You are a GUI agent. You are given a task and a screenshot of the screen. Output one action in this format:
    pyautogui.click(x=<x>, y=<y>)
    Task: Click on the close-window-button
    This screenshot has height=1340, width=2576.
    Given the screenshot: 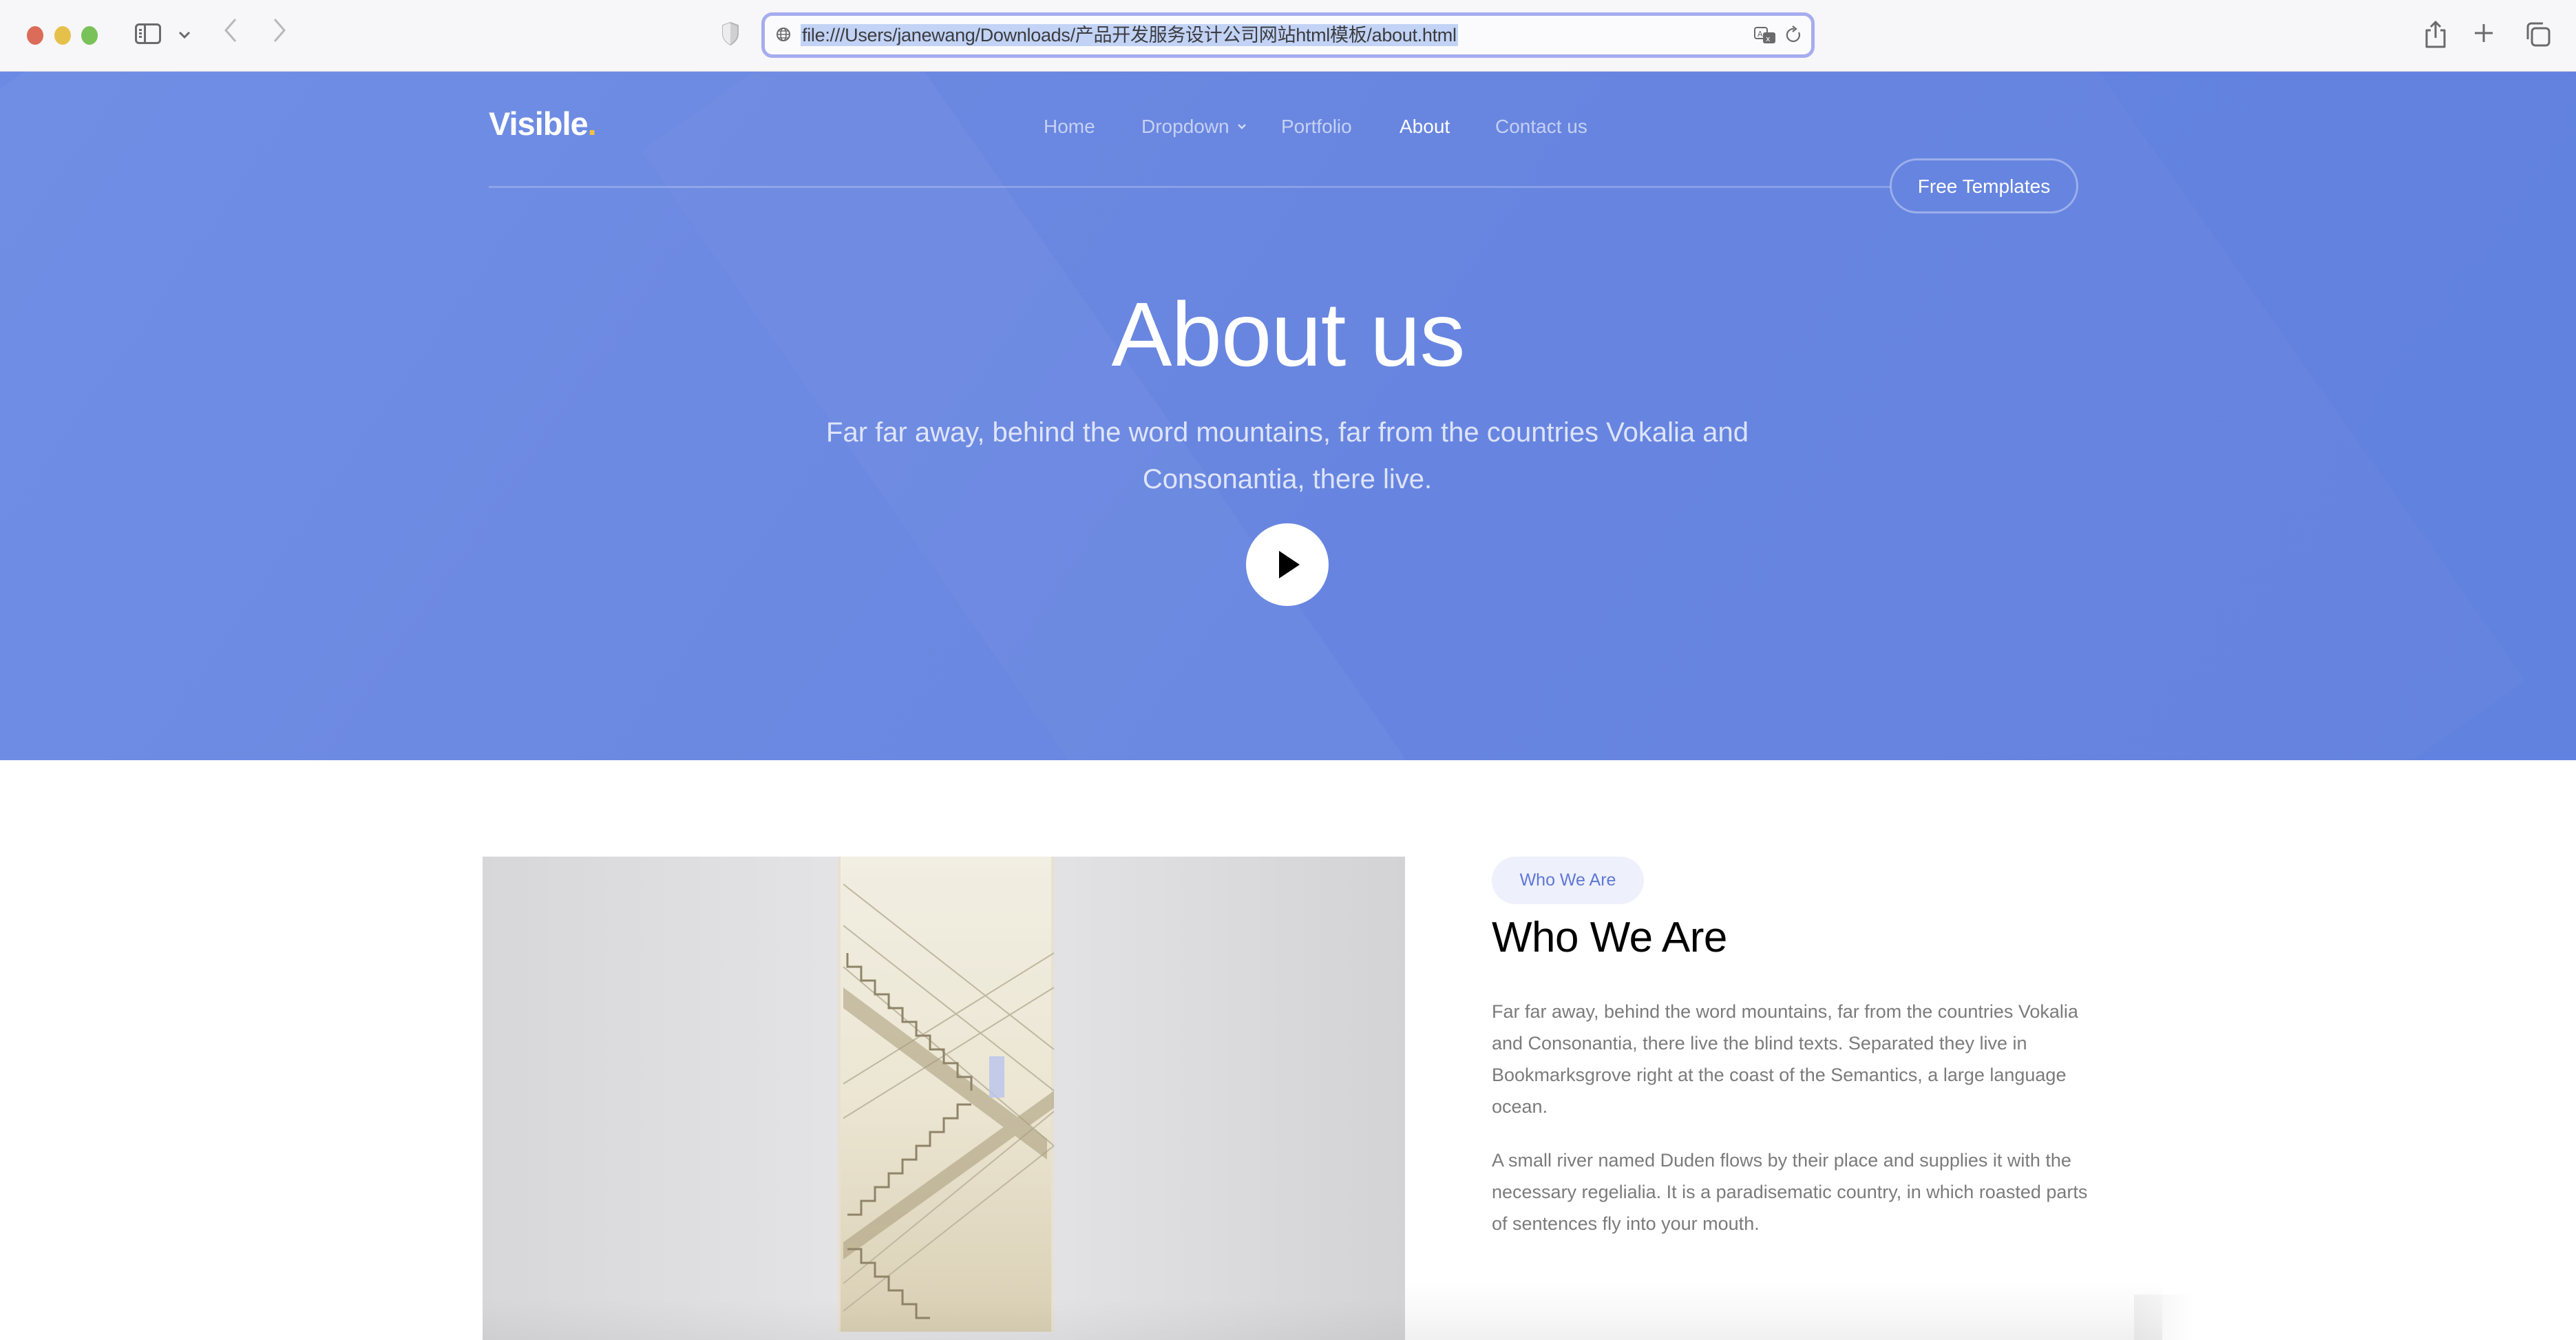 What is the action you would take?
    pyautogui.click(x=35, y=35)
    